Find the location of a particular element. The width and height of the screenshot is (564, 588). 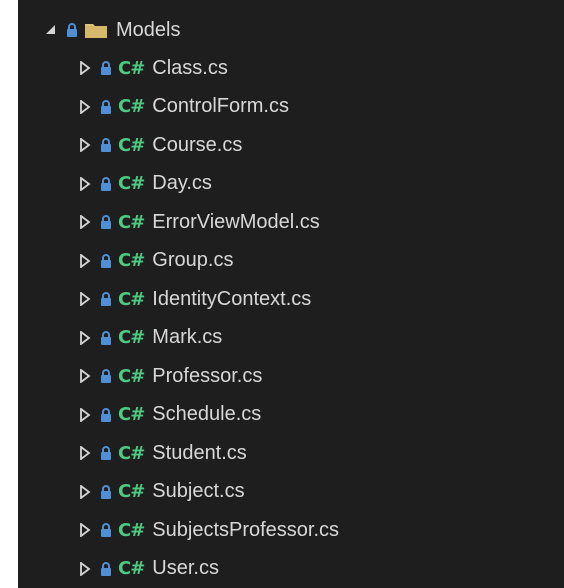

file-item: C# IdentityContext.cs is located at coordinates (291, 299).